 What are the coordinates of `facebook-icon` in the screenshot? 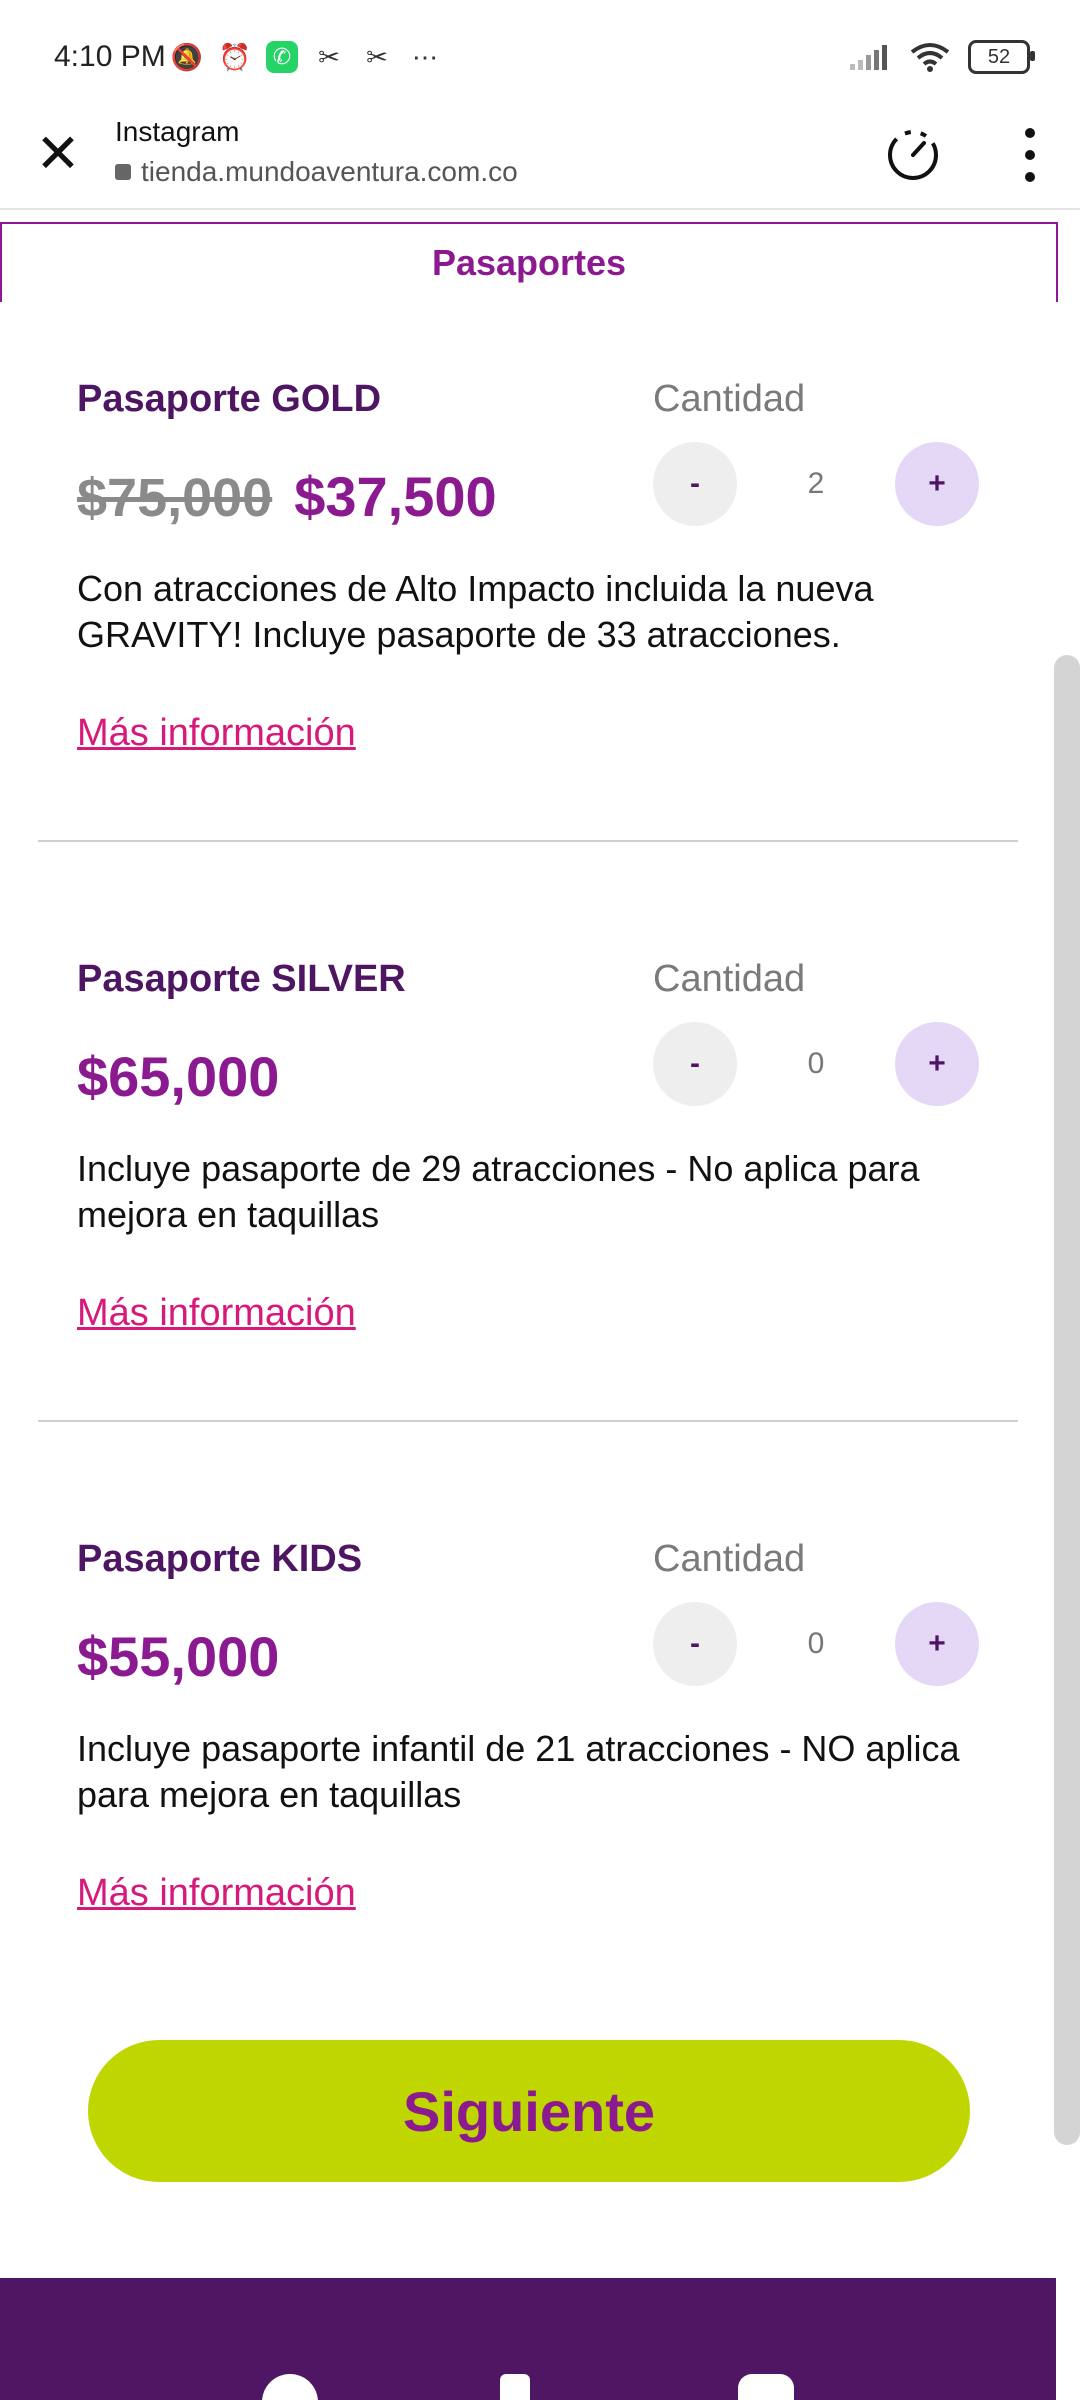 It's located at (515, 2387).